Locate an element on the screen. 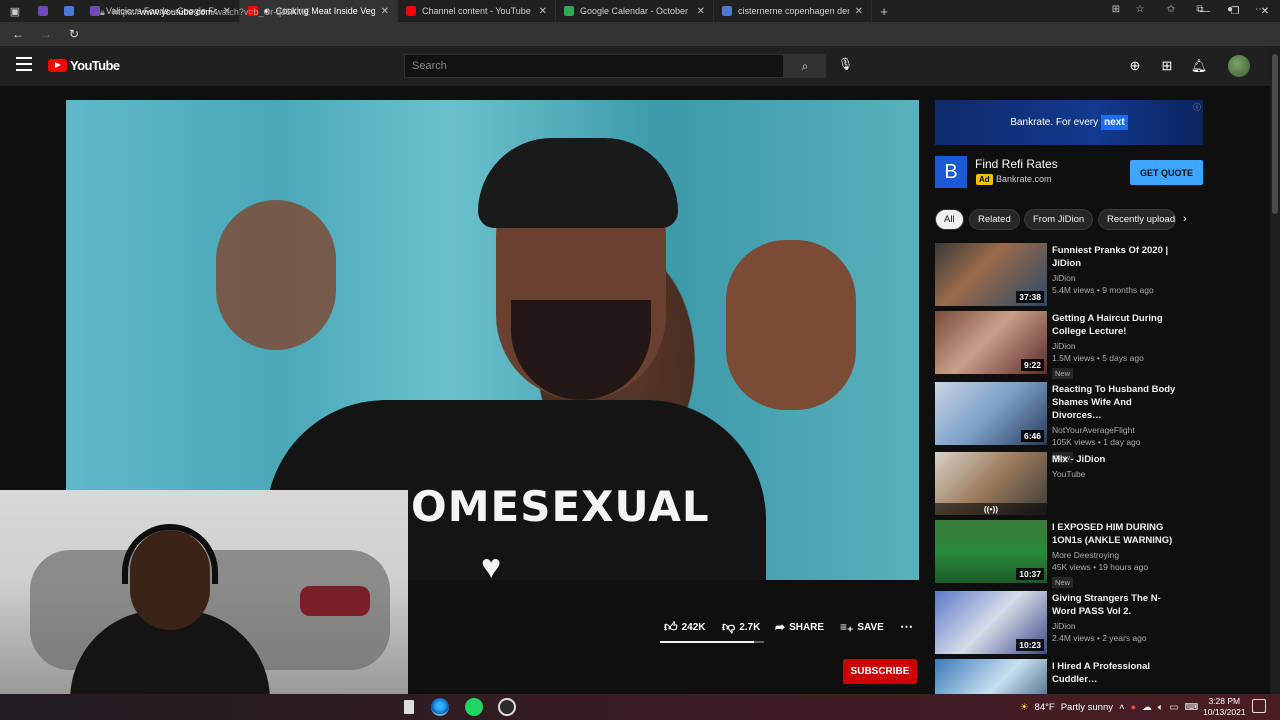 Image resolution: width=1280 pixels, height=720 pixels. video-thumbnail: 37:38 is located at coordinates (991, 274).